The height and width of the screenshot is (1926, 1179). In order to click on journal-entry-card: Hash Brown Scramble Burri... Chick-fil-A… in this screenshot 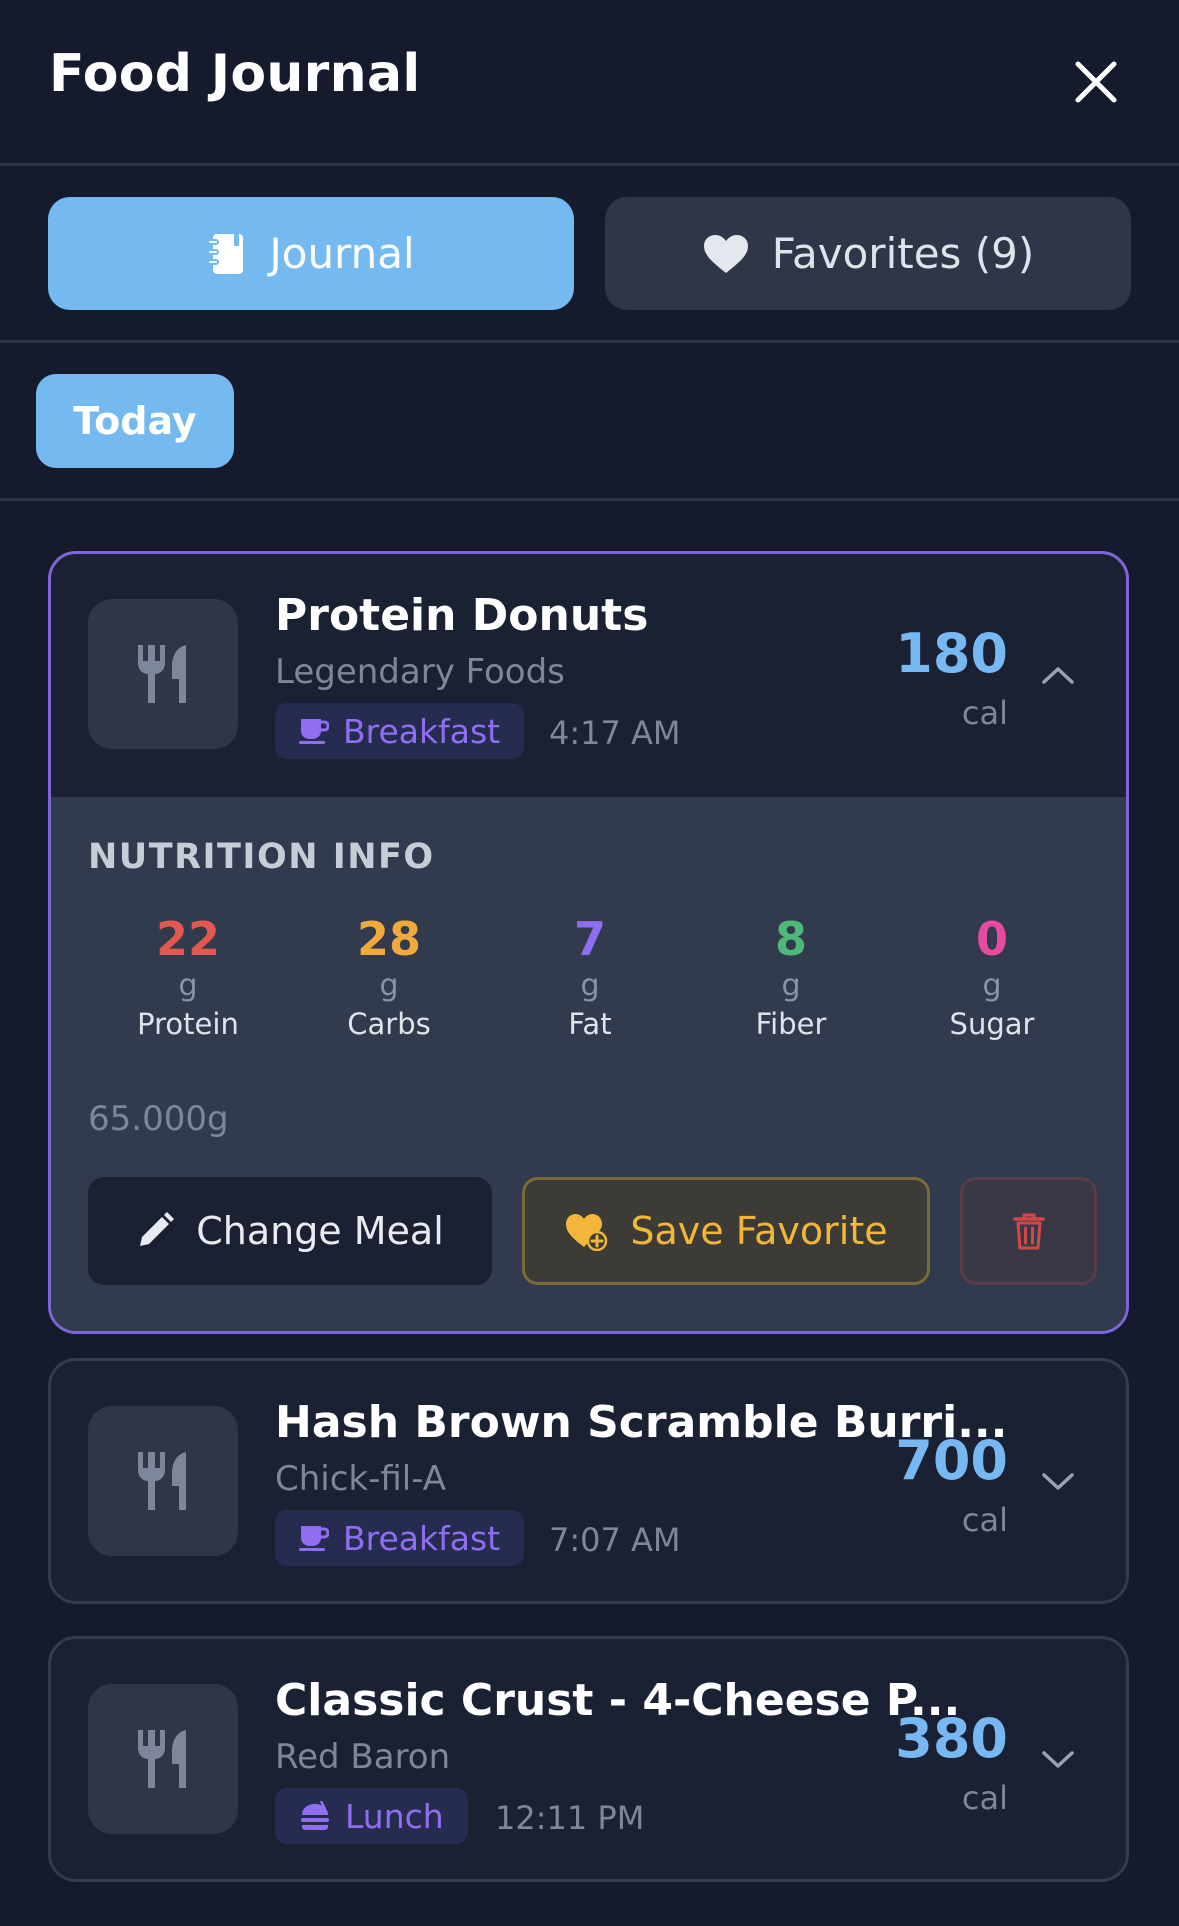, I will do `click(588, 1481)`.